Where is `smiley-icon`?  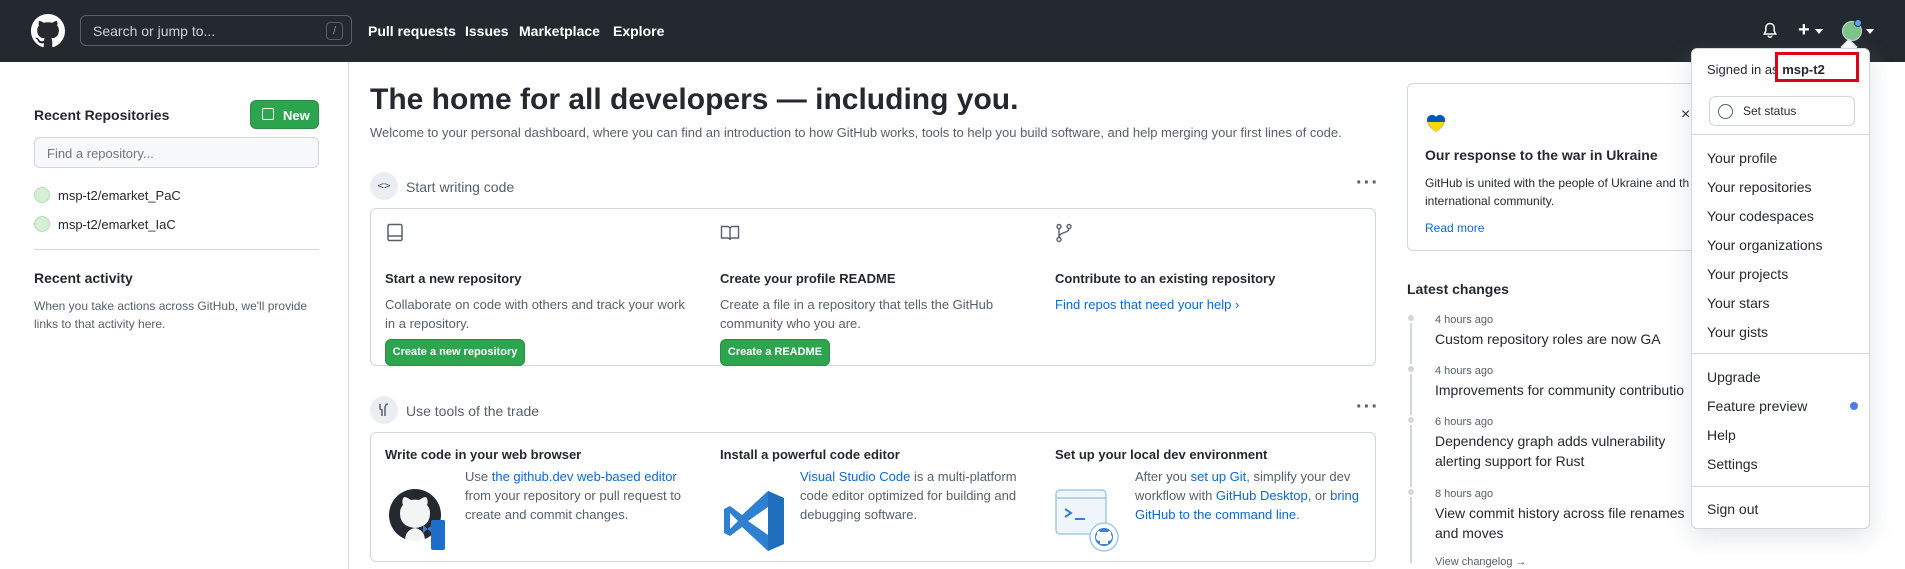
smiley-icon is located at coordinates (1725, 111).